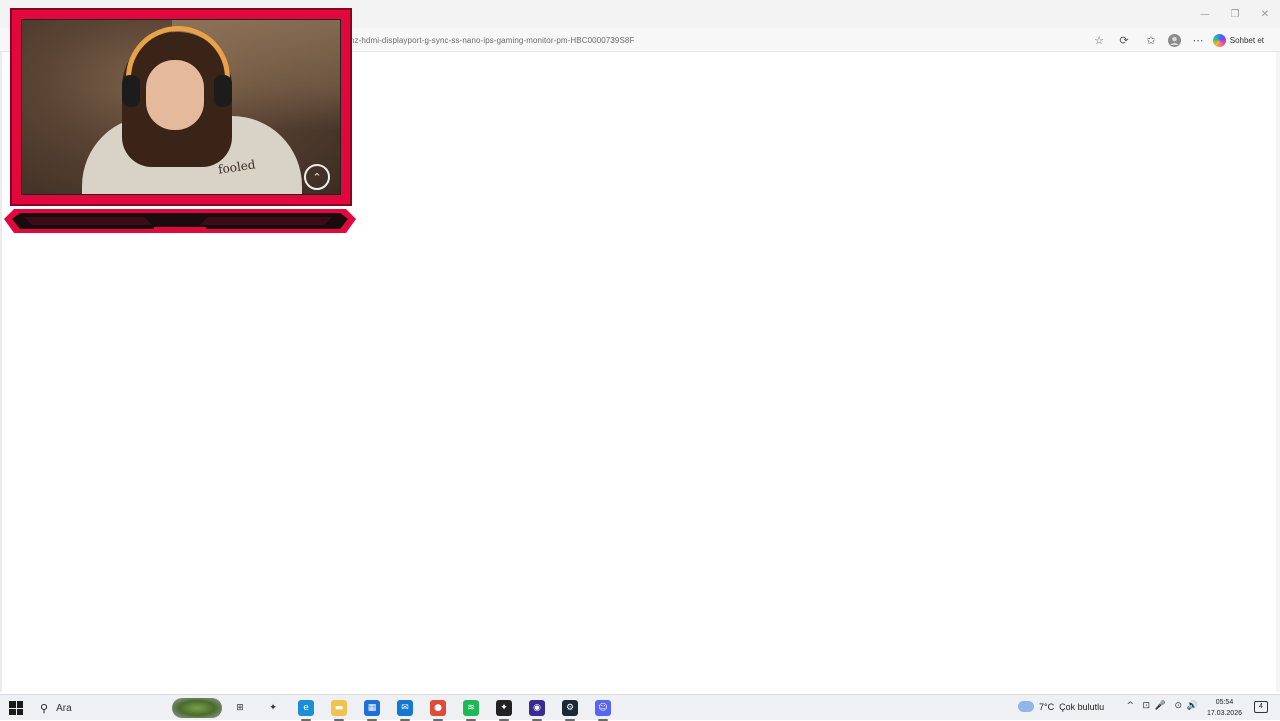 This screenshot has width=1280, height=721. I want to click on tray-device-icon: ⊡, so click(1146, 706).